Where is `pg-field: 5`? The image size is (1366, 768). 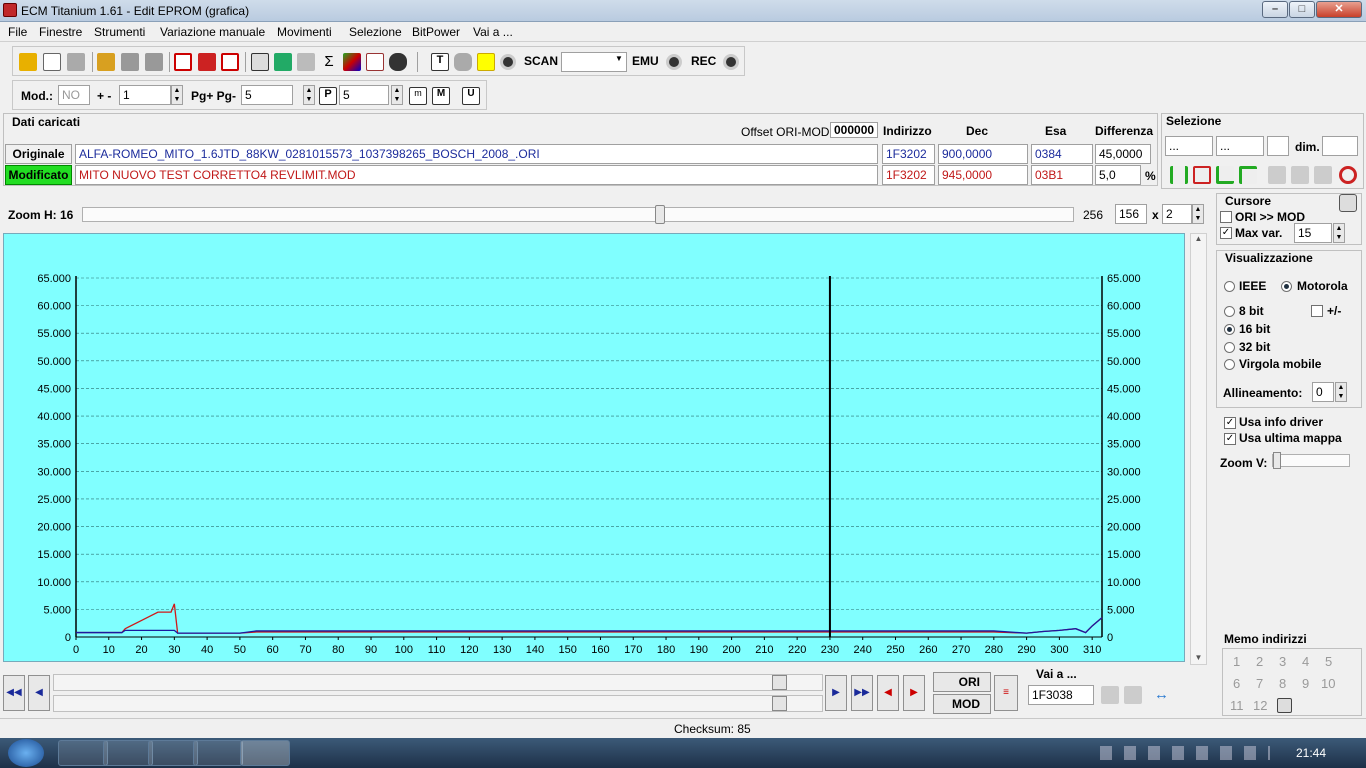
pg-field: 5 is located at coordinates (267, 95).